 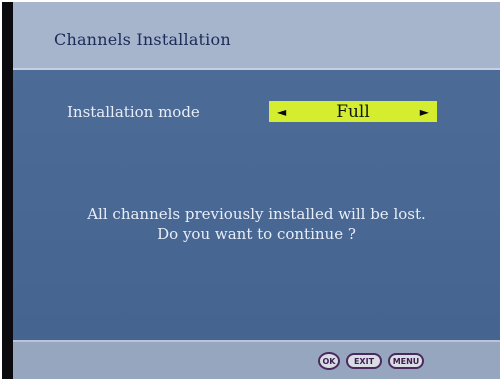 I want to click on dialog-footer: OK EXIT MENU, so click(x=256, y=359).